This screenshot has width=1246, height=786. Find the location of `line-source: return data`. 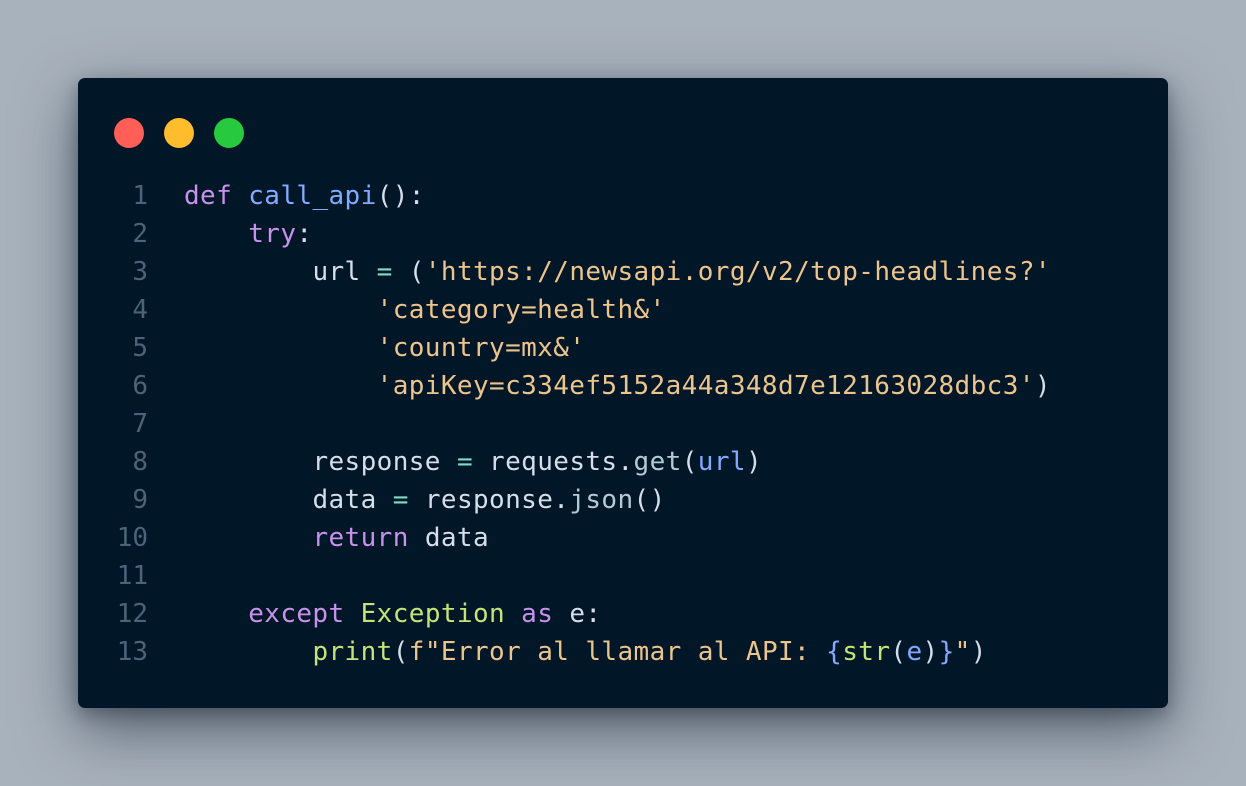

line-source: return data is located at coordinates (318, 538).